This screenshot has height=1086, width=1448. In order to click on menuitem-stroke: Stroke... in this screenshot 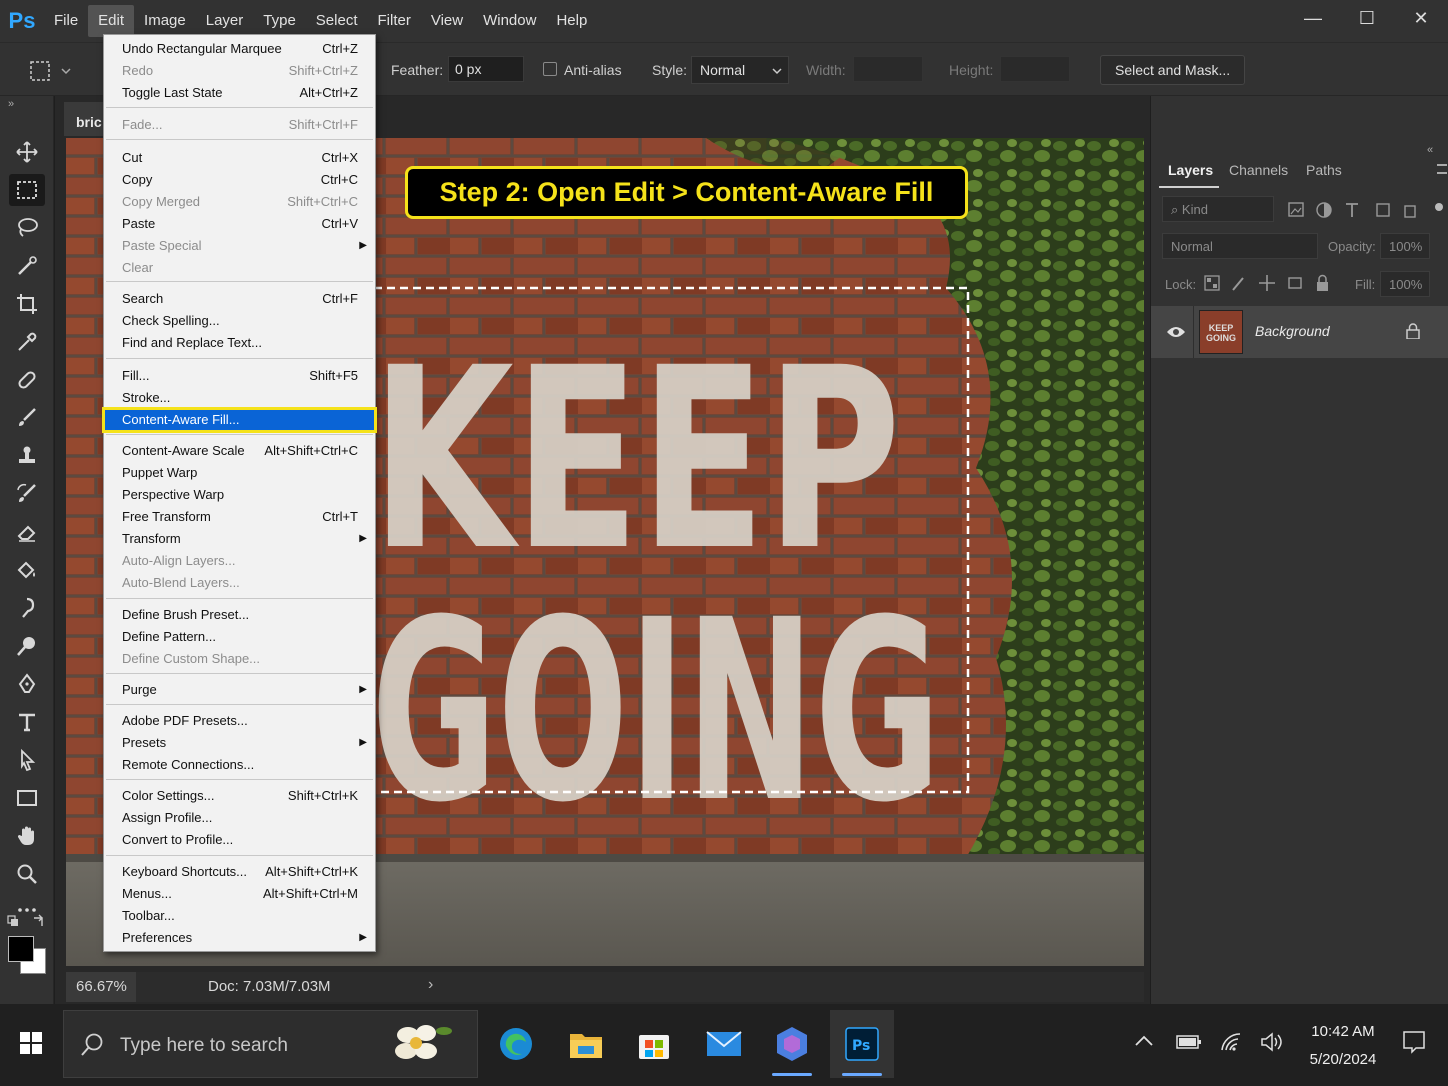, I will do `click(239, 398)`.